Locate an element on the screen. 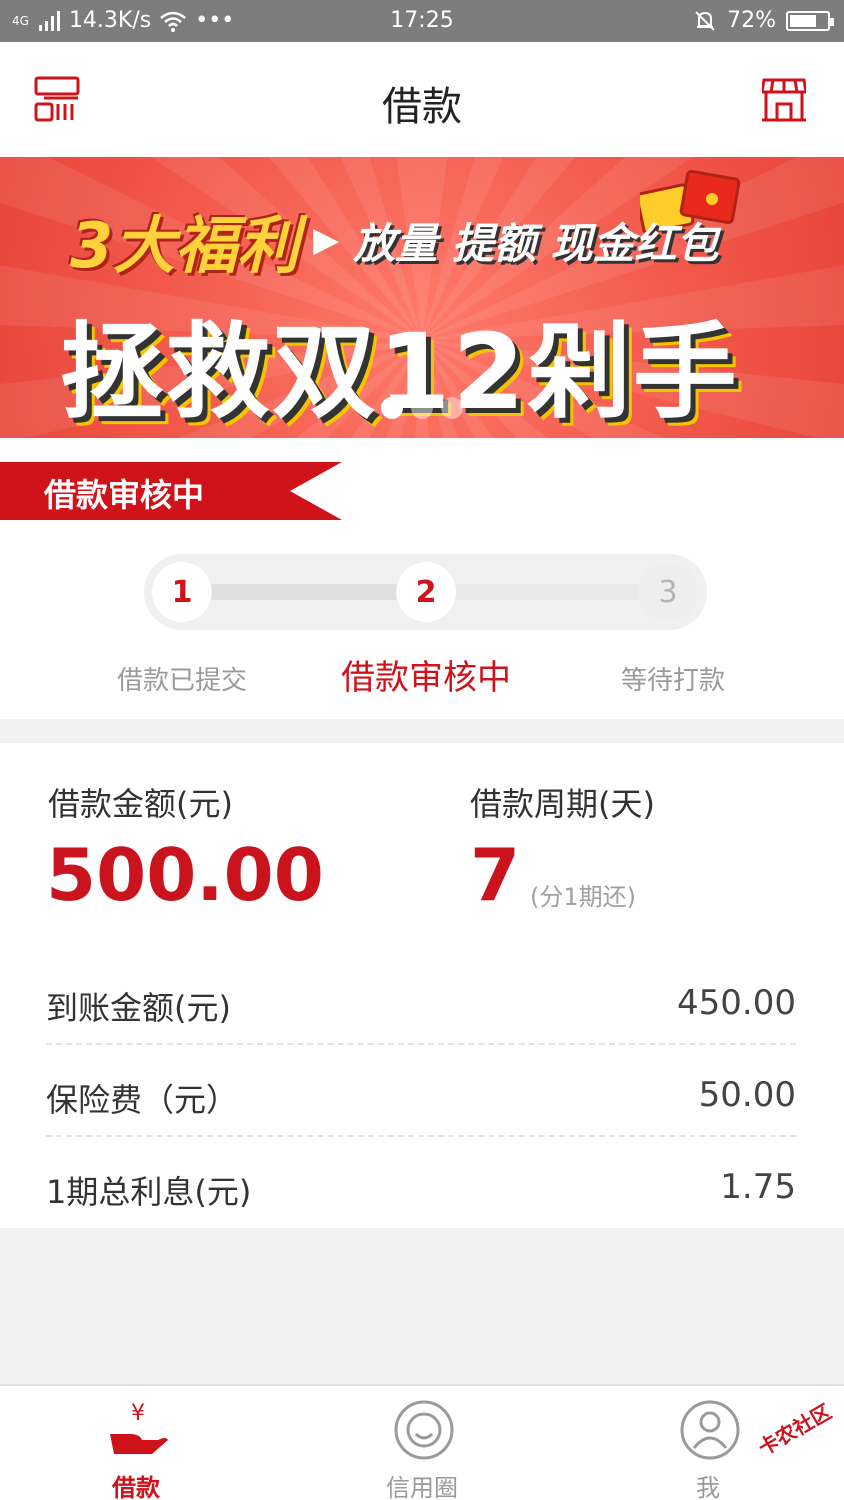 Image resolution: width=844 pixels, height=1500 pixels. tab-loan: ¥ 借款 is located at coordinates (136, 1443).